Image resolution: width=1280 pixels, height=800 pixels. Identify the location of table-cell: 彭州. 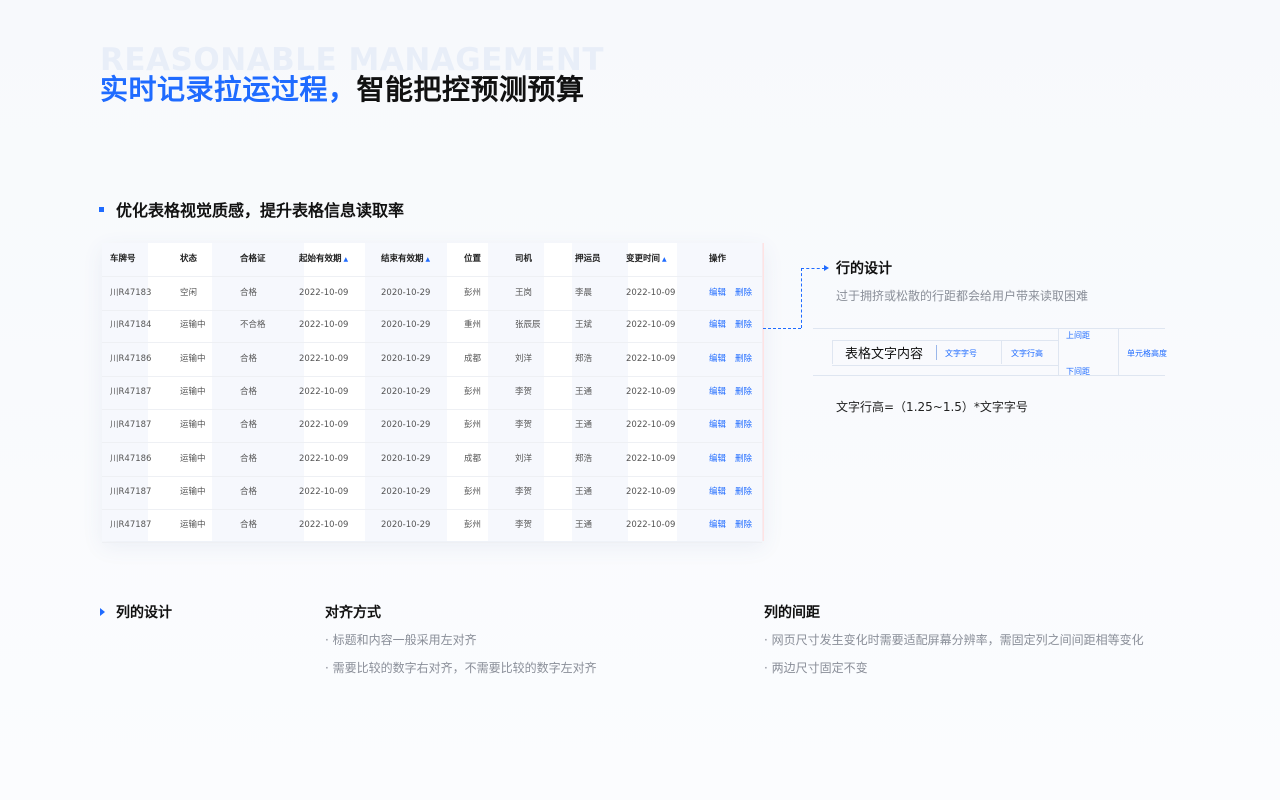
(473, 293).